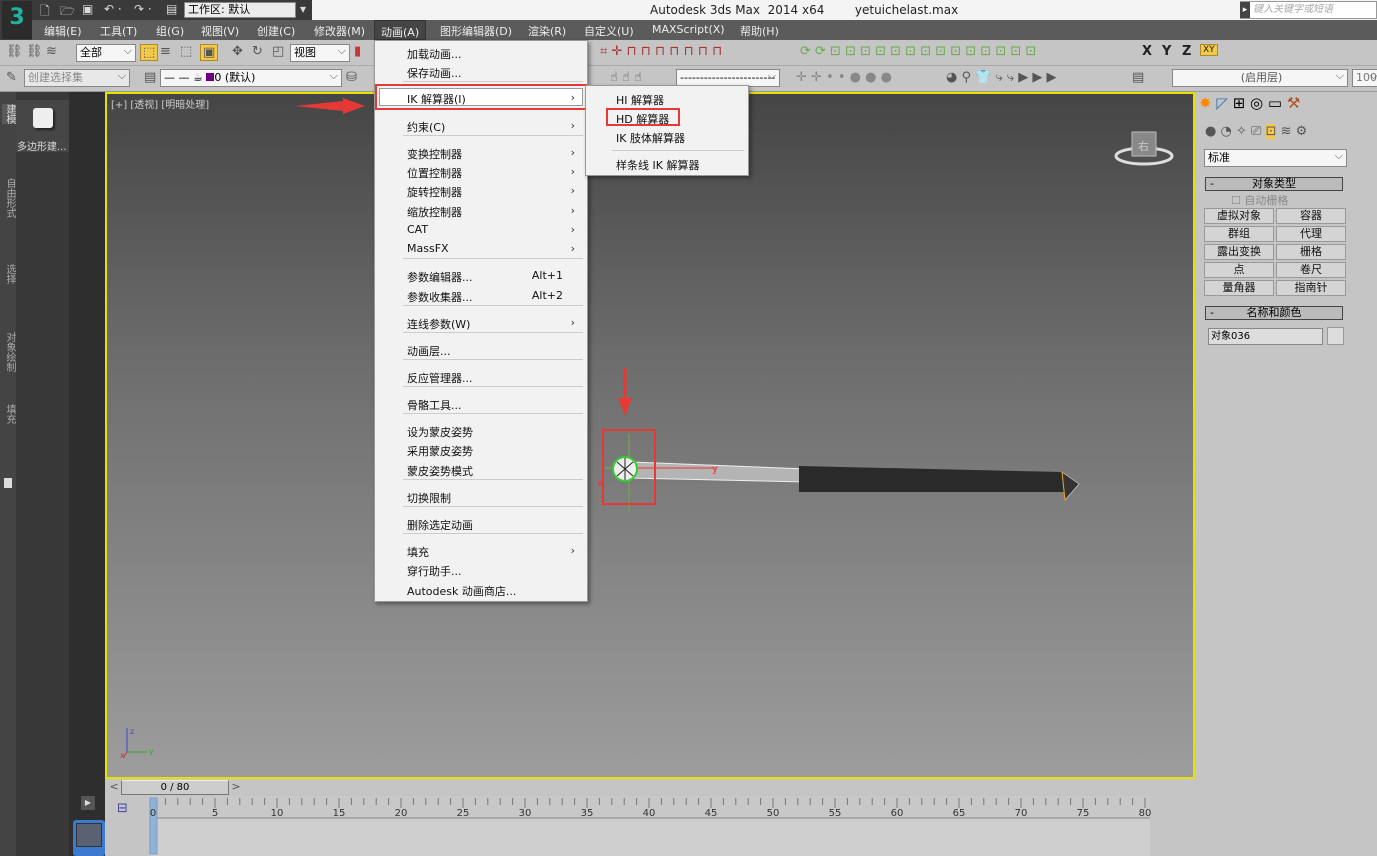 The width and height of the screenshot is (1377, 856). What do you see at coordinates (640, 100) in the screenshot?
I see `menu-item-hi-solver: HI 解算器` at bounding box center [640, 100].